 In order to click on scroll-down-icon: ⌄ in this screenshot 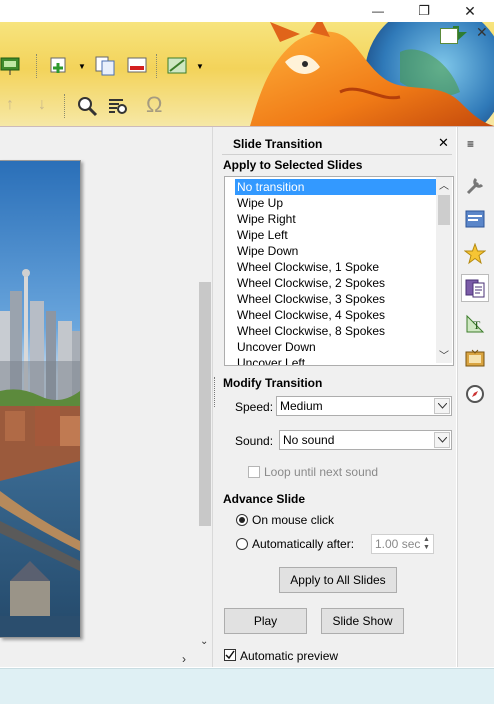, I will do `click(204, 641)`.